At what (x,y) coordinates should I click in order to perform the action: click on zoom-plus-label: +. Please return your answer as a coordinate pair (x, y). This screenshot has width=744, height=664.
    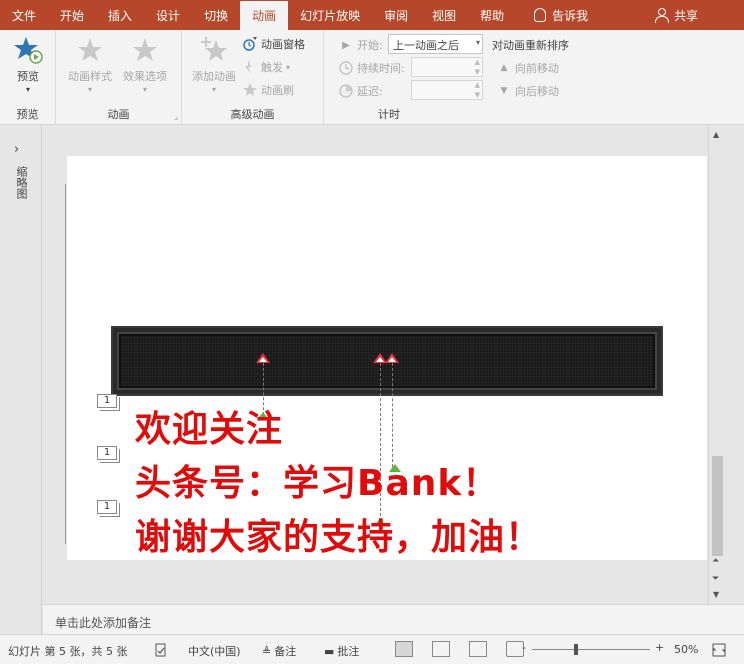
    Looking at the image, I should click on (660, 647).